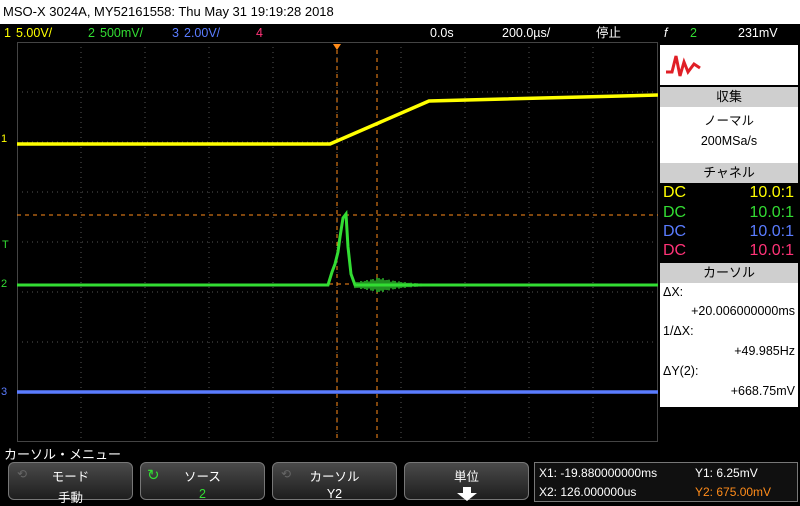 Image resolution: width=800 pixels, height=506 pixels. I want to click on cursor-header: カーソル, so click(729, 273).